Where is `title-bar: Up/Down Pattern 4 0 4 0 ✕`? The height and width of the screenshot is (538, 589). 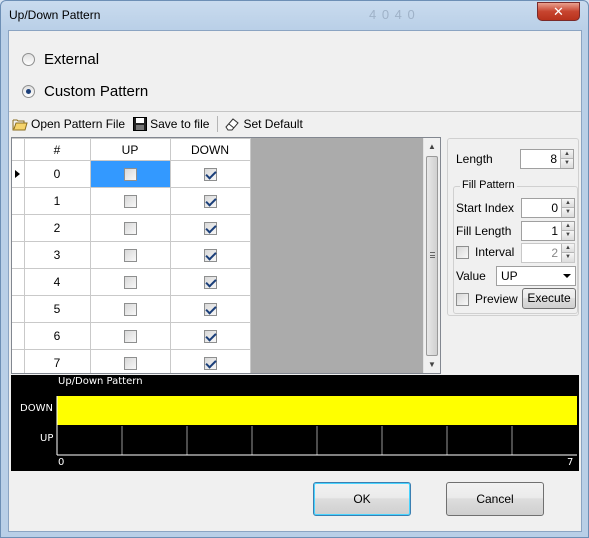
title-bar: Up/Down Pattern 4 0 4 0 ✕ is located at coordinates (294, 15).